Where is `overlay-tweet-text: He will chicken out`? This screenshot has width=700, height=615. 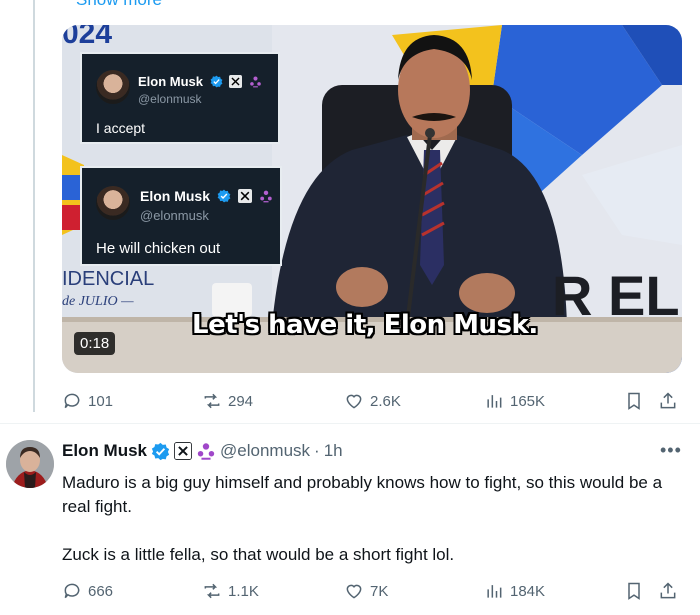 overlay-tweet-text: He will chicken out is located at coordinates (158, 248).